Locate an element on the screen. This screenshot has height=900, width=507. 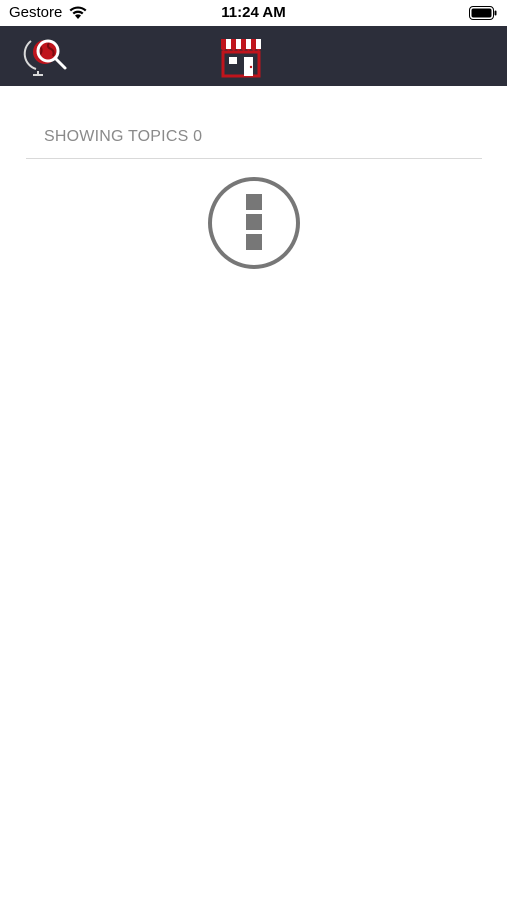
topics-header: SHOWING TOPICS 0 is located at coordinates (254, 122).